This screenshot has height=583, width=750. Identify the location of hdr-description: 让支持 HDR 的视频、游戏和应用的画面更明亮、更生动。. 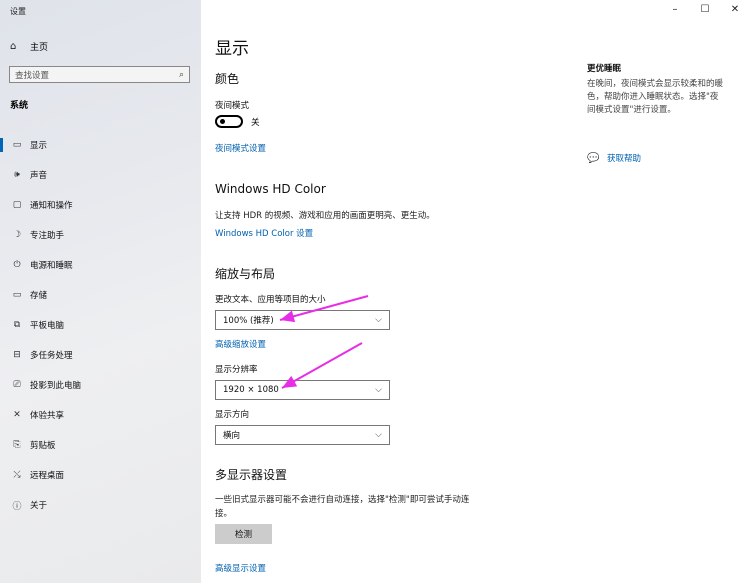
(325, 216).